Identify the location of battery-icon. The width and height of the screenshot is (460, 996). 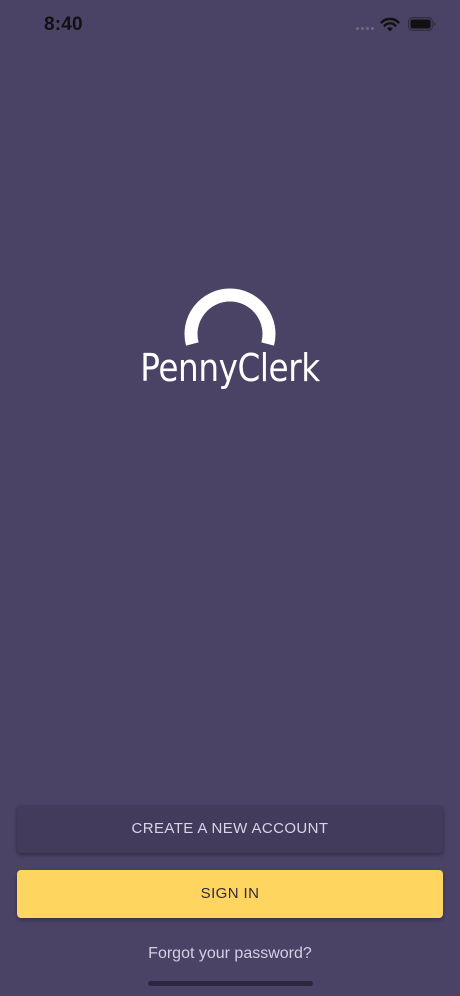
(422, 24).